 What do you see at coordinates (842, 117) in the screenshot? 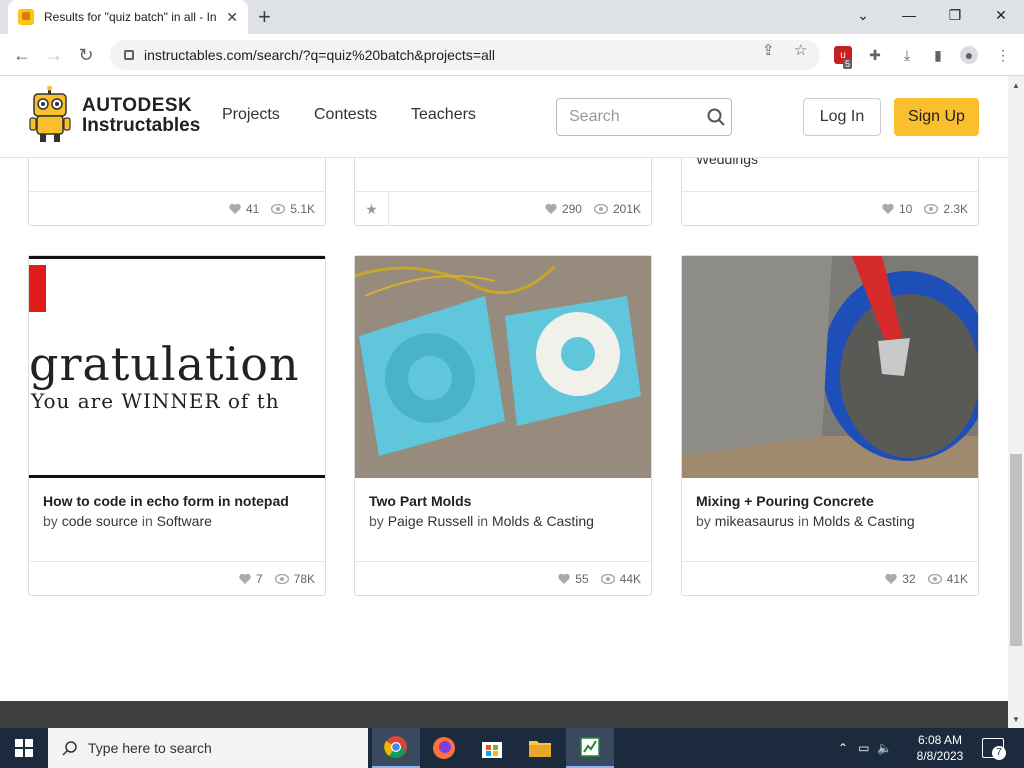
I see `login-button: Log In` at bounding box center [842, 117].